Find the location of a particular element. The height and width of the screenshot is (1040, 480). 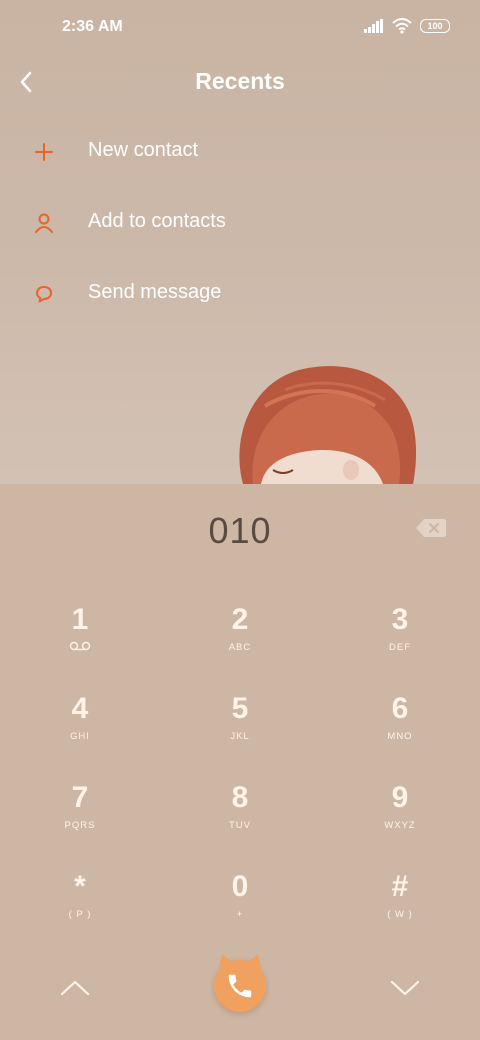

chevron-down-icon is located at coordinates (405, 988).